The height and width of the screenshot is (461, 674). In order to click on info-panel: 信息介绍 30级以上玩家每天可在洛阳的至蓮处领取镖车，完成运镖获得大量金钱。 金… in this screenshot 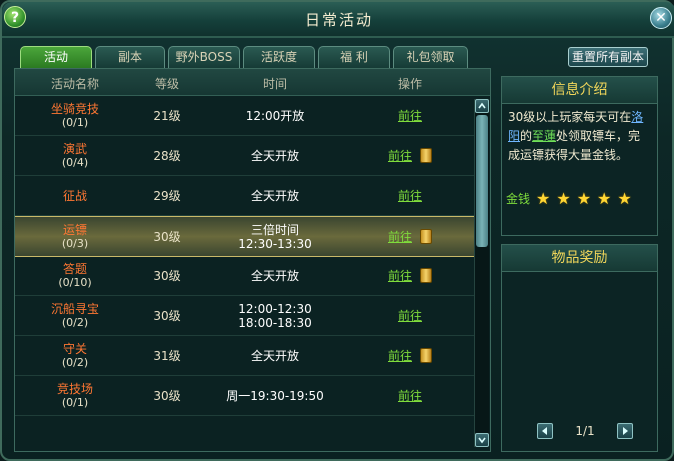, I will do `click(579, 156)`.